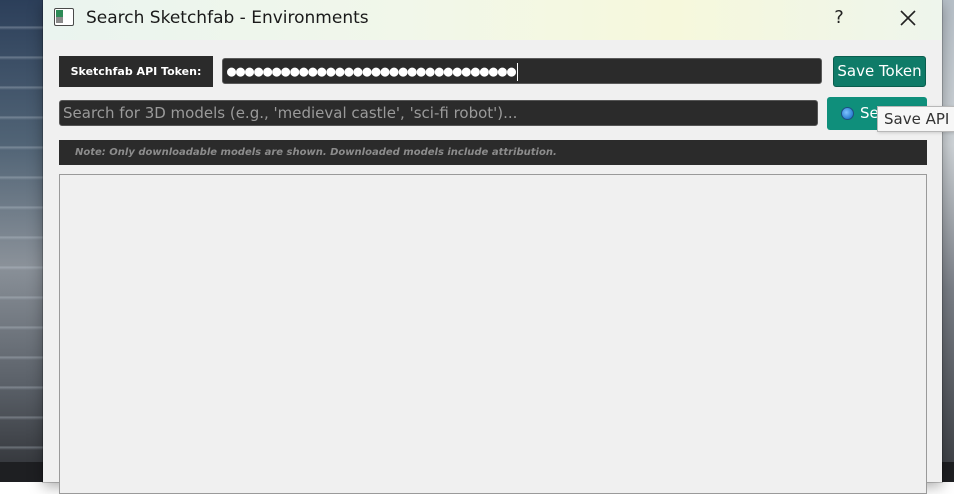 This screenshot has height=494, width=954. What do you see at coordinates (847, 113) in the screenshot?
I see `magnifier-icon` at bounding box center [847, 113].